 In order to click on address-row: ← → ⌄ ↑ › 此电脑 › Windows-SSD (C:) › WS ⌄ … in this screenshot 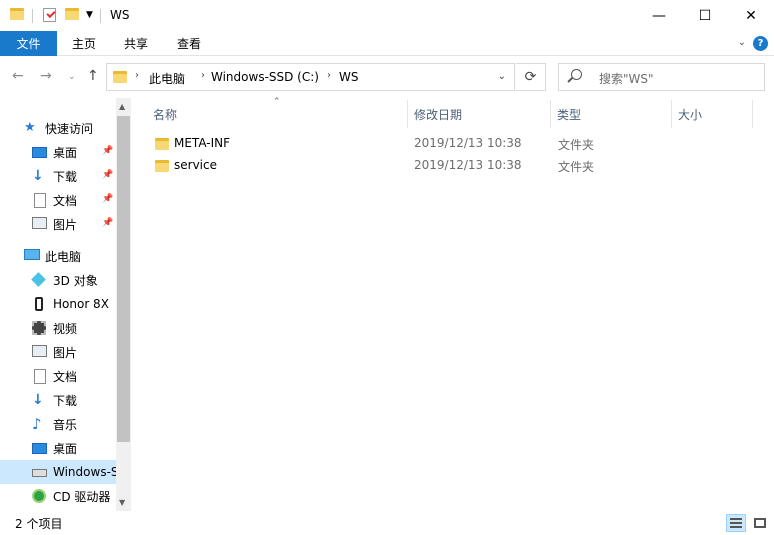, I will do `click(387, 77)`.